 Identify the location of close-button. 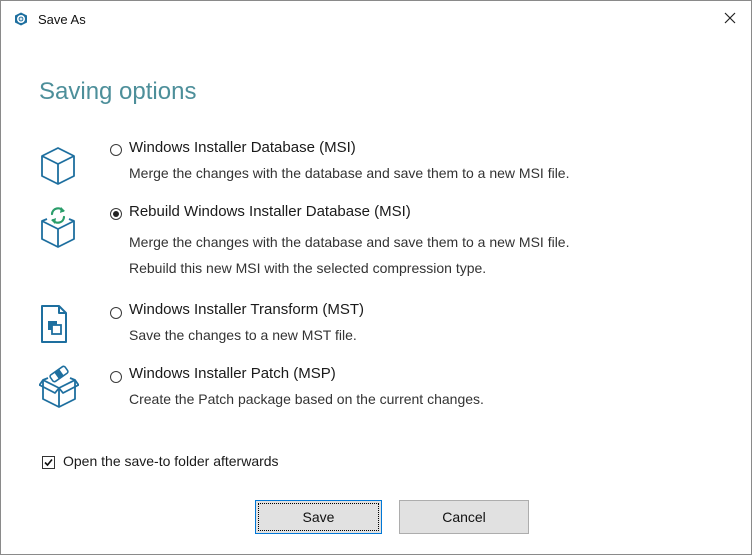
(730, 18).